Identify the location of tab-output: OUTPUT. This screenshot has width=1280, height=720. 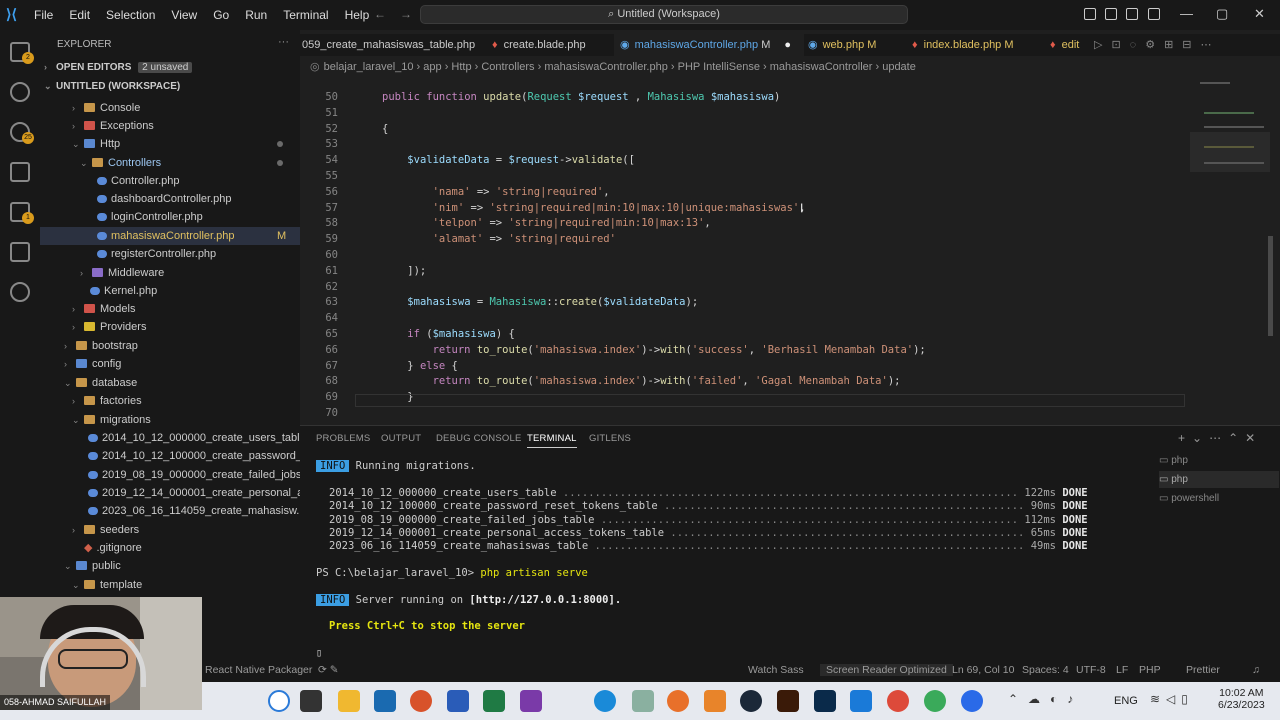
(401, 438).